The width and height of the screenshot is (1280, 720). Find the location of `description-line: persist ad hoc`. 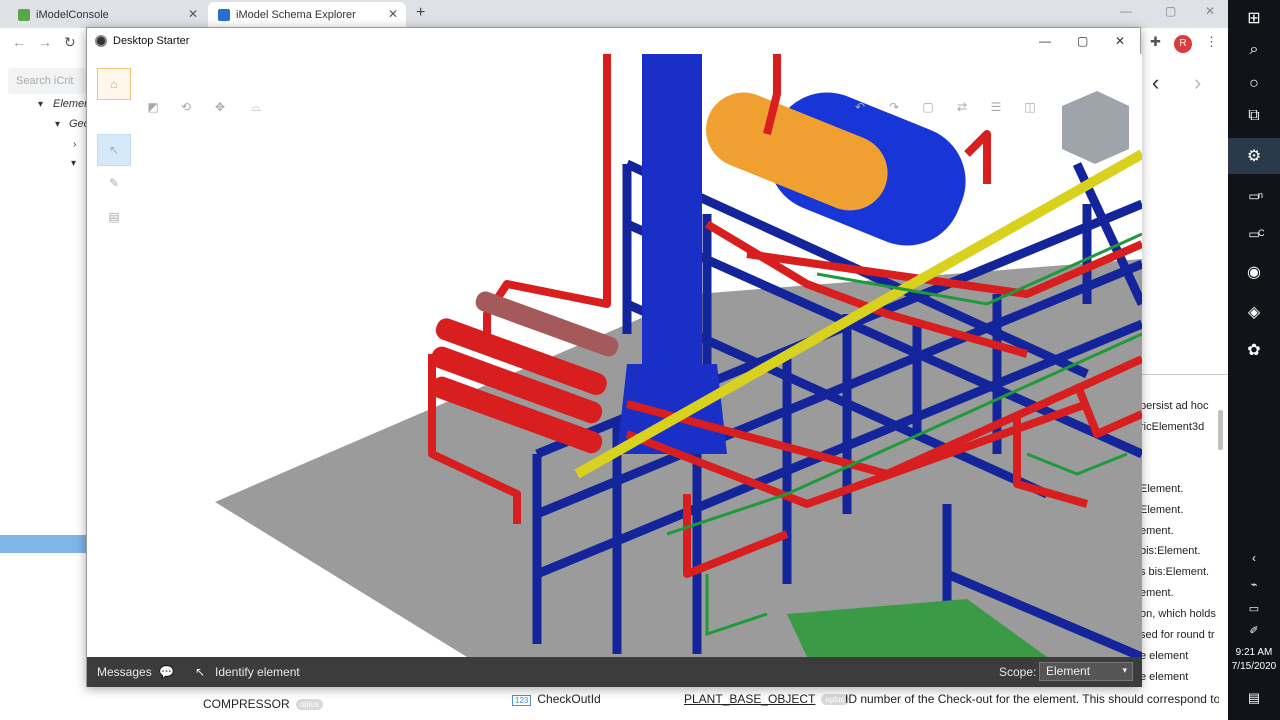

description-line: persist ad hoc is located at coordinates (1174, 406).